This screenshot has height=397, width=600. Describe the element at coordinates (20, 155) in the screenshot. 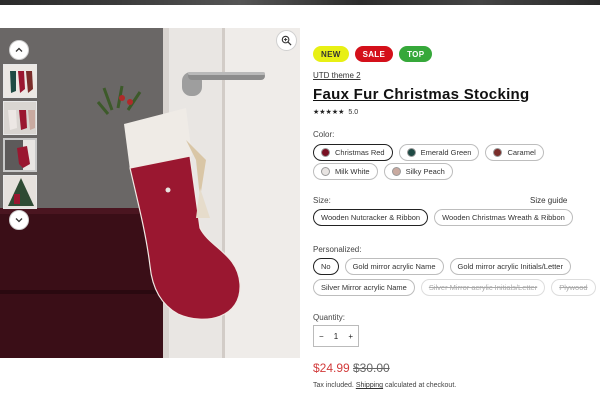

I see `thumbnail-red-door` at that location.